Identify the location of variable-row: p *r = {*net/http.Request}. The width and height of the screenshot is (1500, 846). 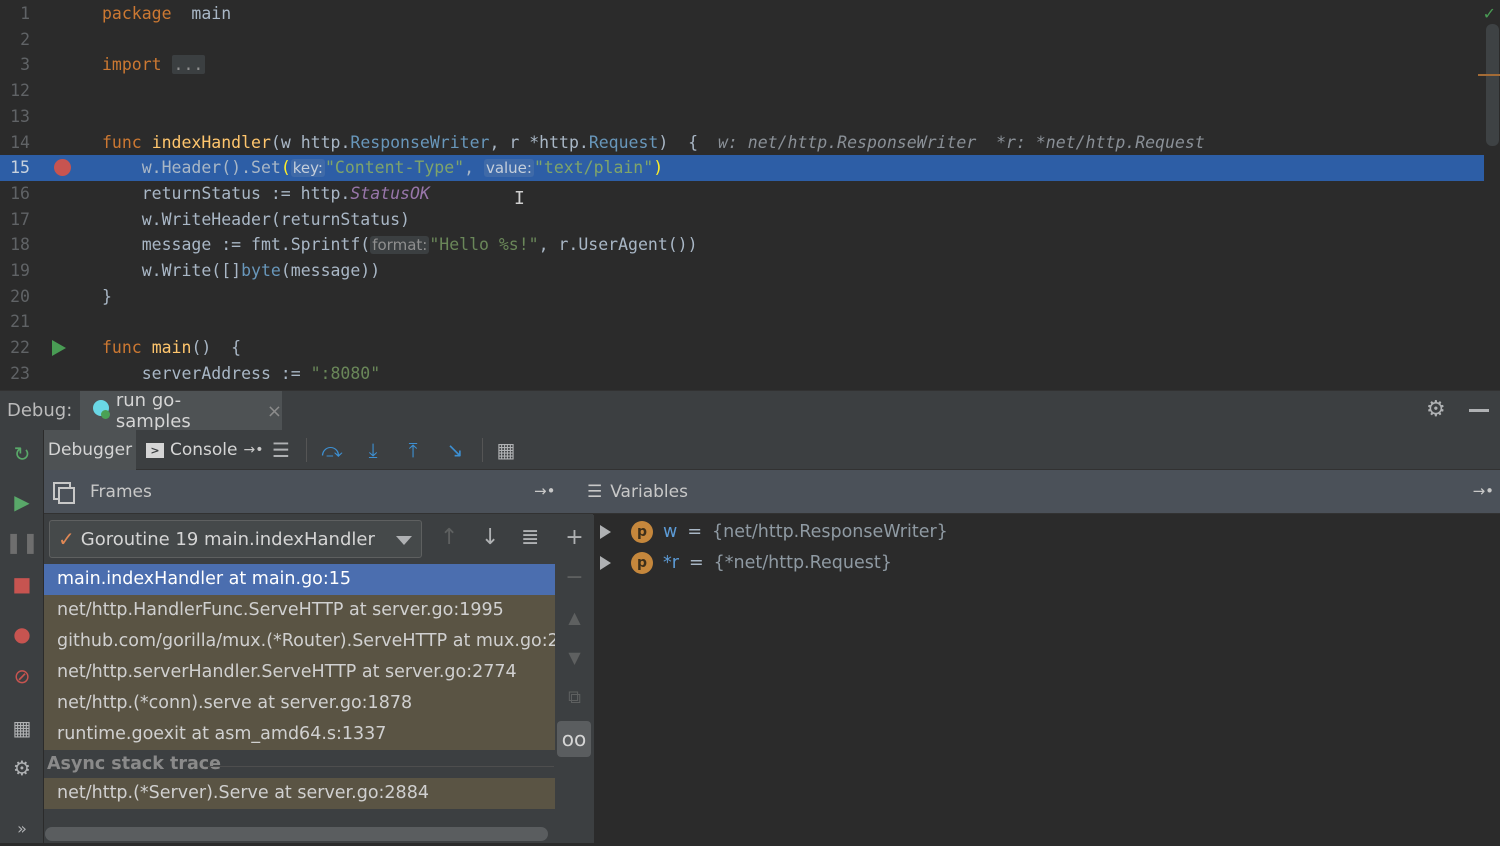
(746, 563).